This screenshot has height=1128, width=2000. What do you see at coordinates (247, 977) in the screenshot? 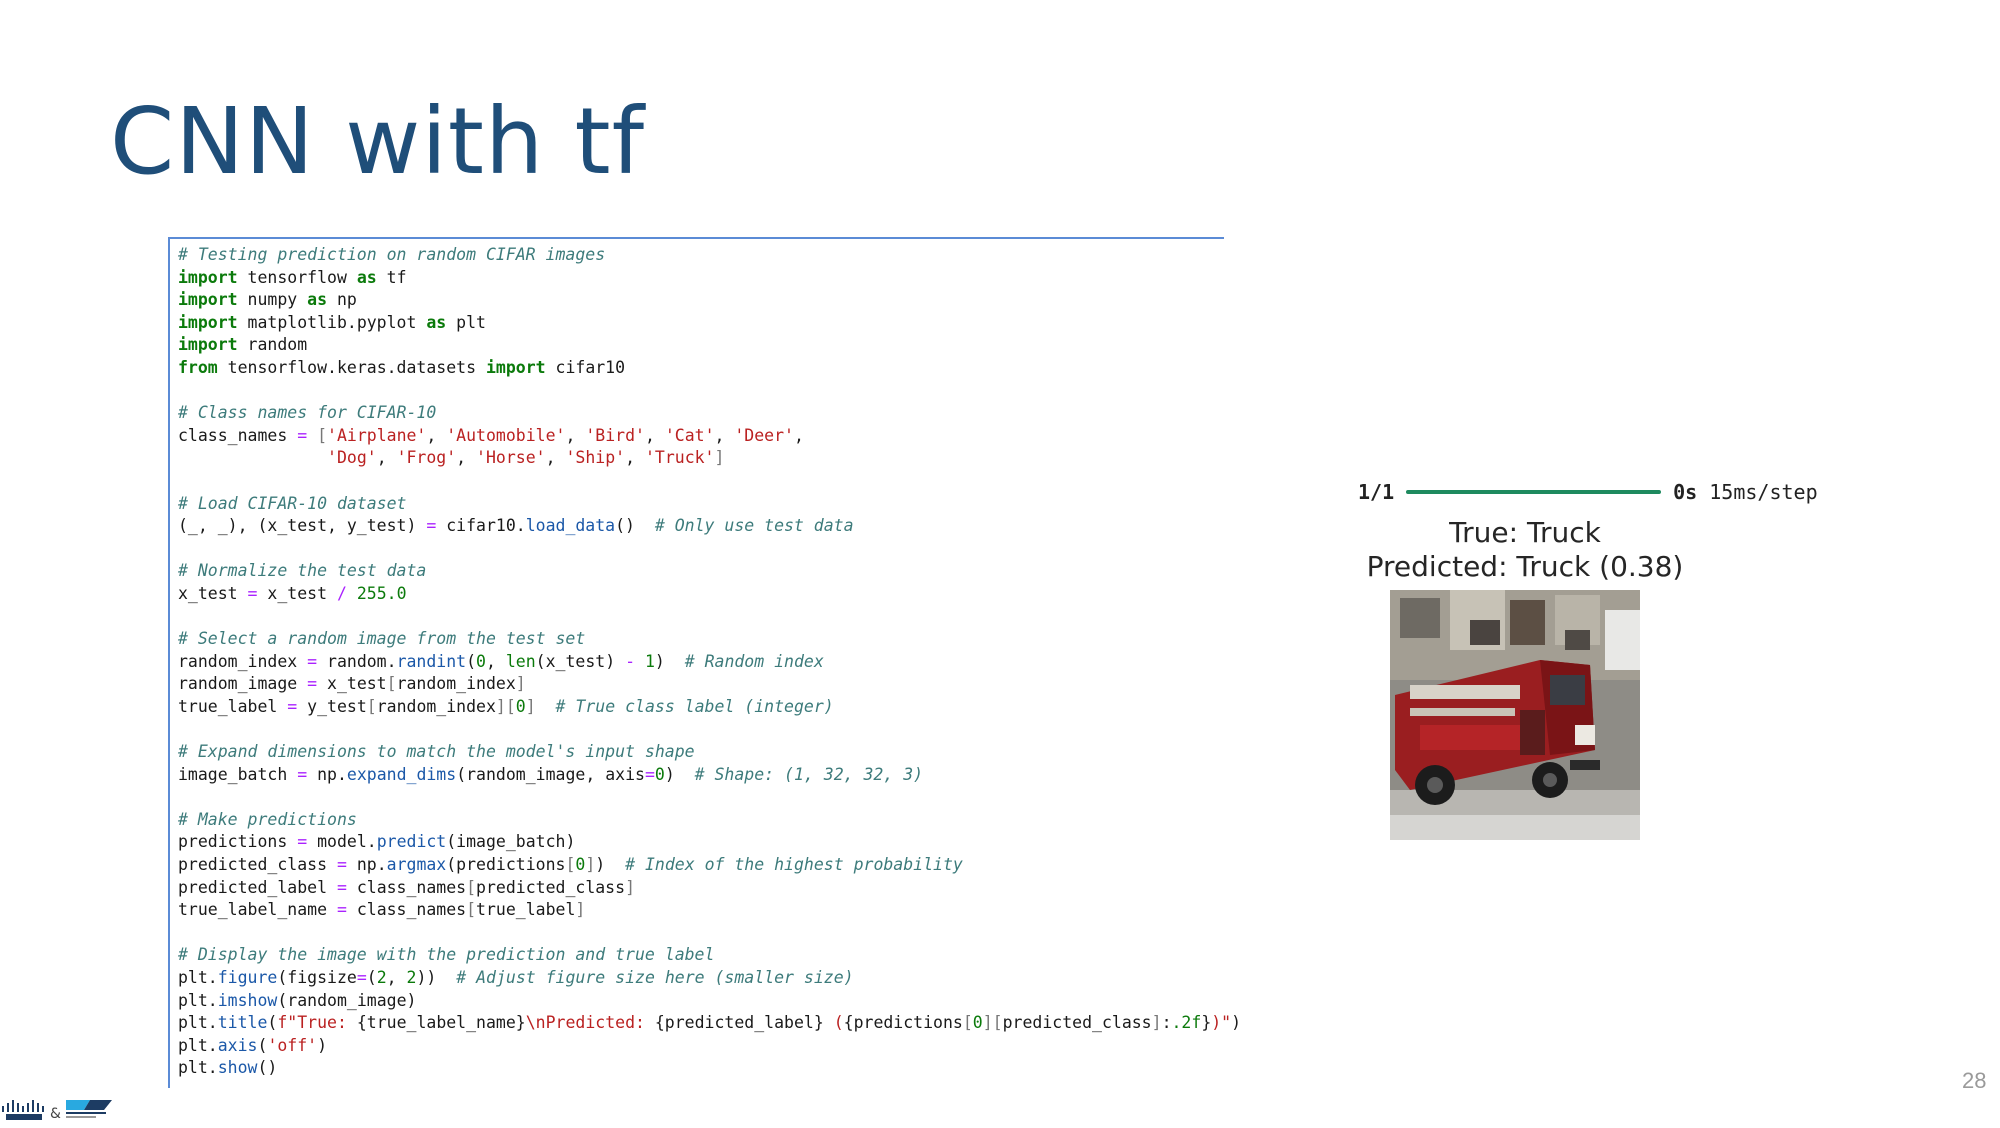
I see `code-token: figure` at bounding box center [247, 977].